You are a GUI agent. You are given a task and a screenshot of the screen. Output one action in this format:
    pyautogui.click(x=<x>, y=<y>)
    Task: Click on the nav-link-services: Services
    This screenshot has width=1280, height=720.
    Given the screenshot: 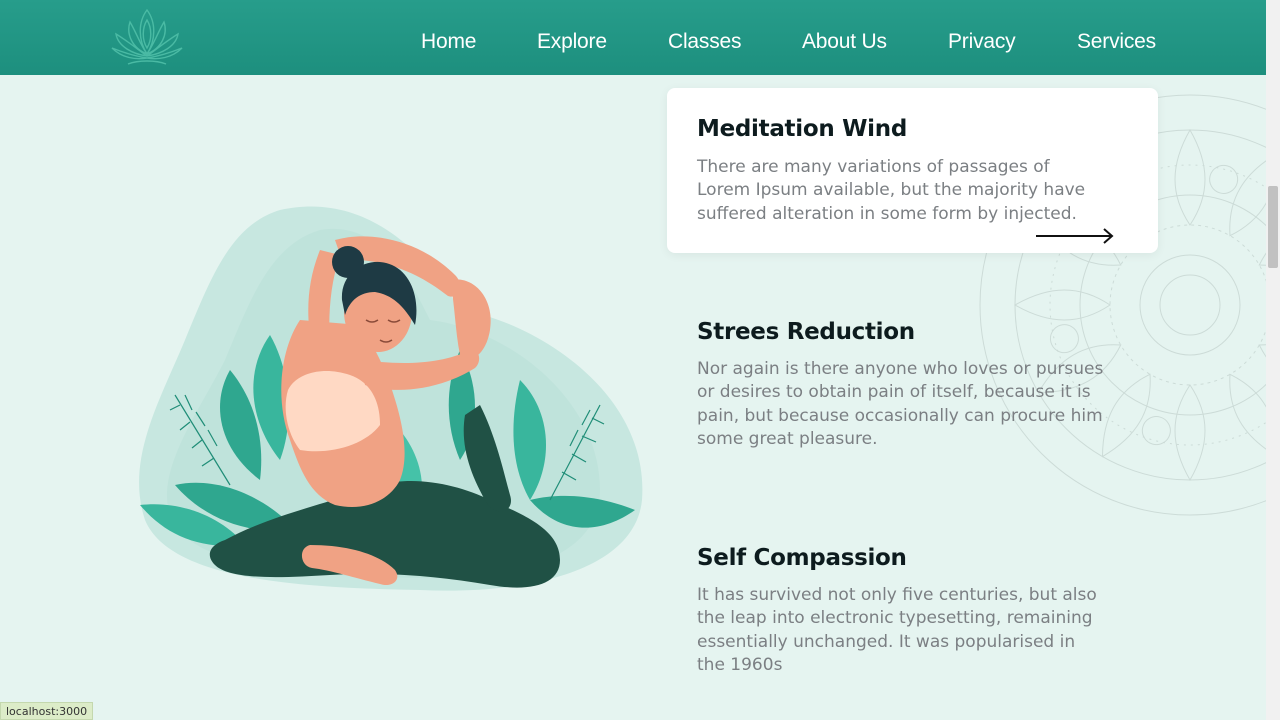 What is the action you would take?
    pyautogui.click(x=1116, y=42)
    